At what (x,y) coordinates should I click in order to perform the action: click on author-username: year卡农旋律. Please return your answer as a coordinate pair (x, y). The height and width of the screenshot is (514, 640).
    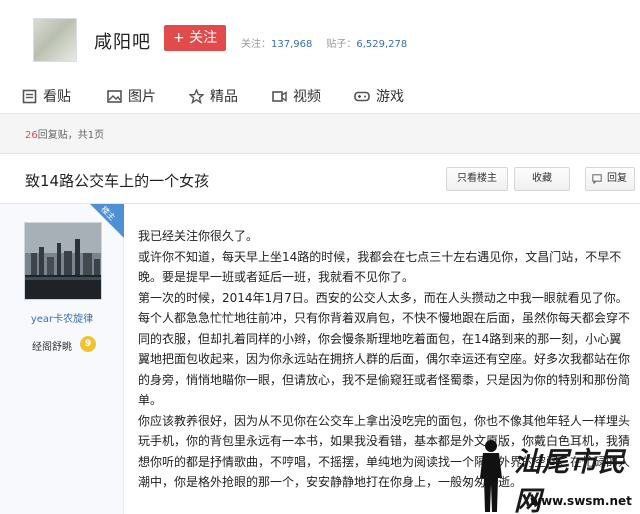
    Looking at the image, I should click on (62, 317).